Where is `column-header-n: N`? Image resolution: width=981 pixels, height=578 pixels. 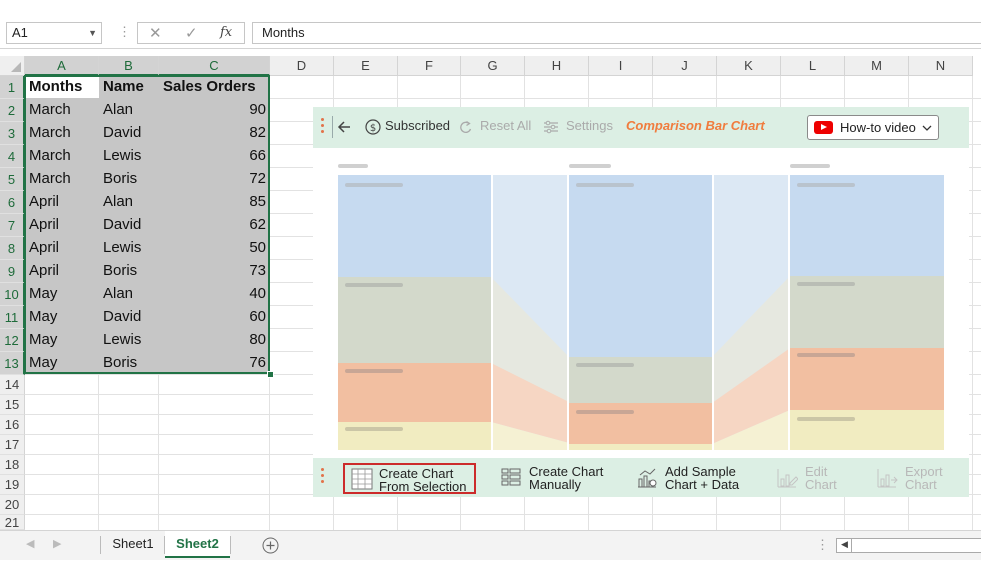
column-header-n: N is located at coordinates (941, 66).